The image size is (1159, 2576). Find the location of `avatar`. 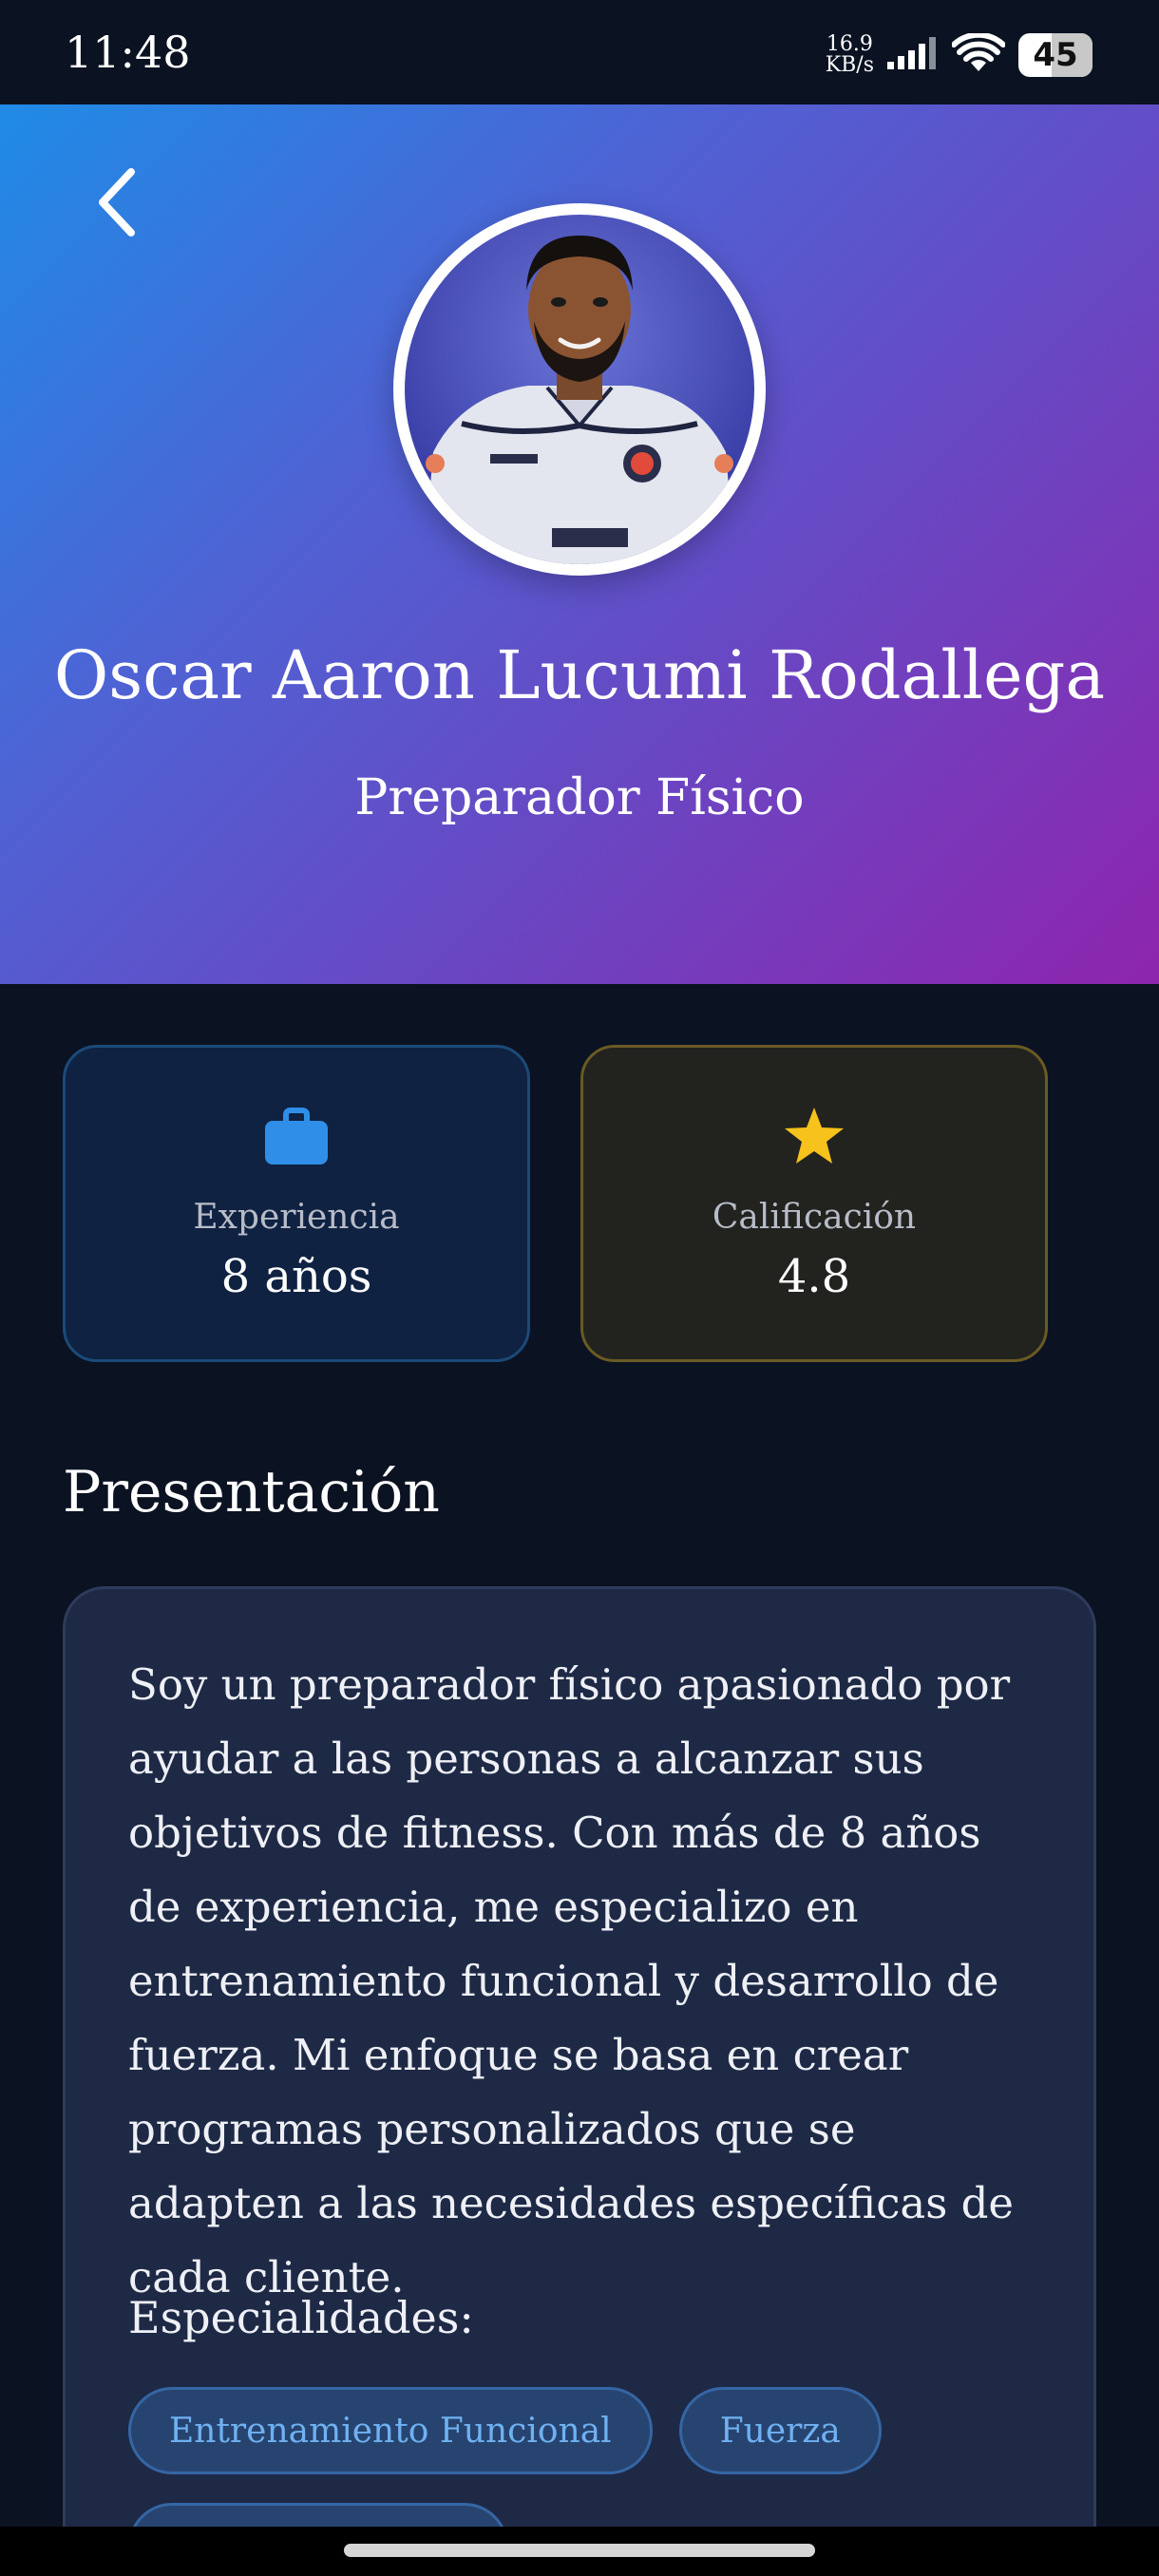

avatar is located at coordinates (579, 389).